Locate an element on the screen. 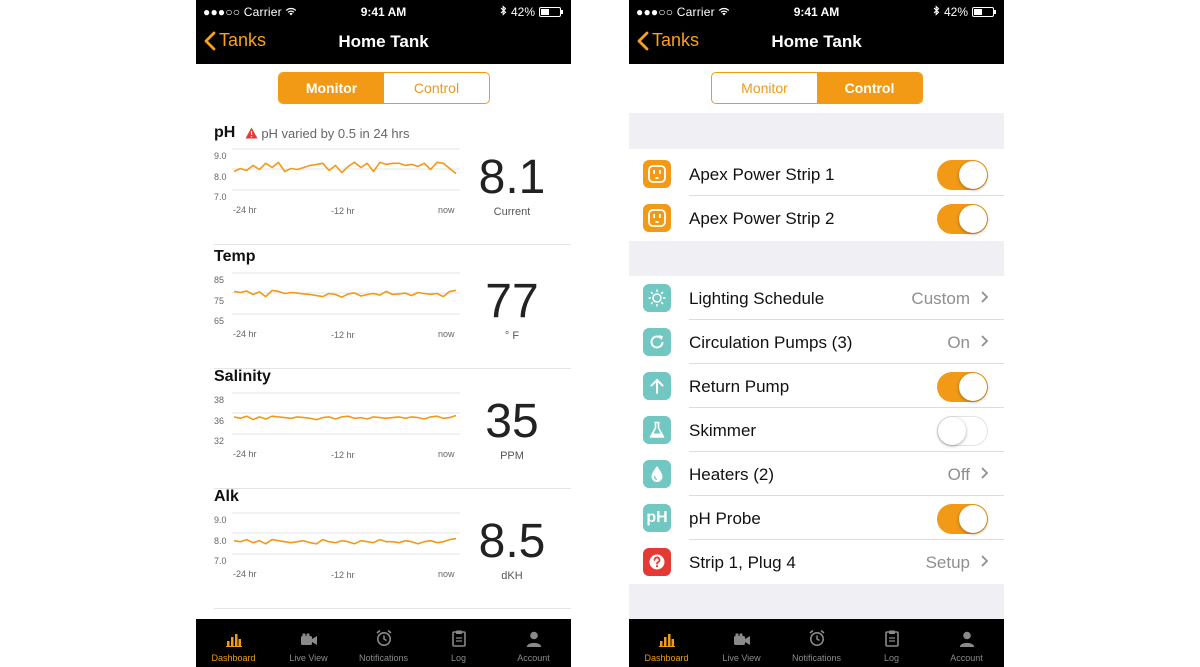  page-title: Home Tank is located at coordinates (816, 41).